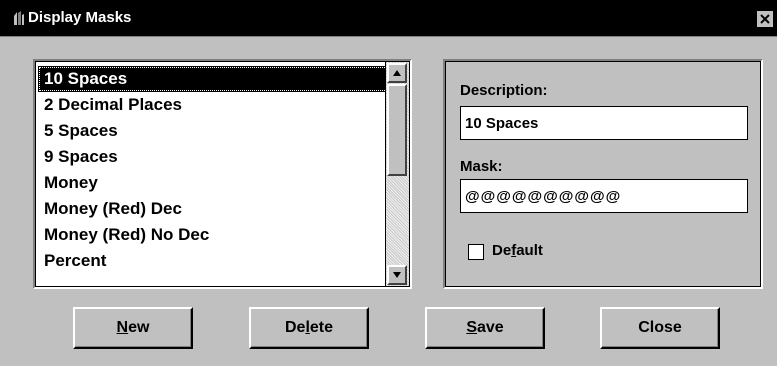  I want to click on description-field, so click(604, 123).